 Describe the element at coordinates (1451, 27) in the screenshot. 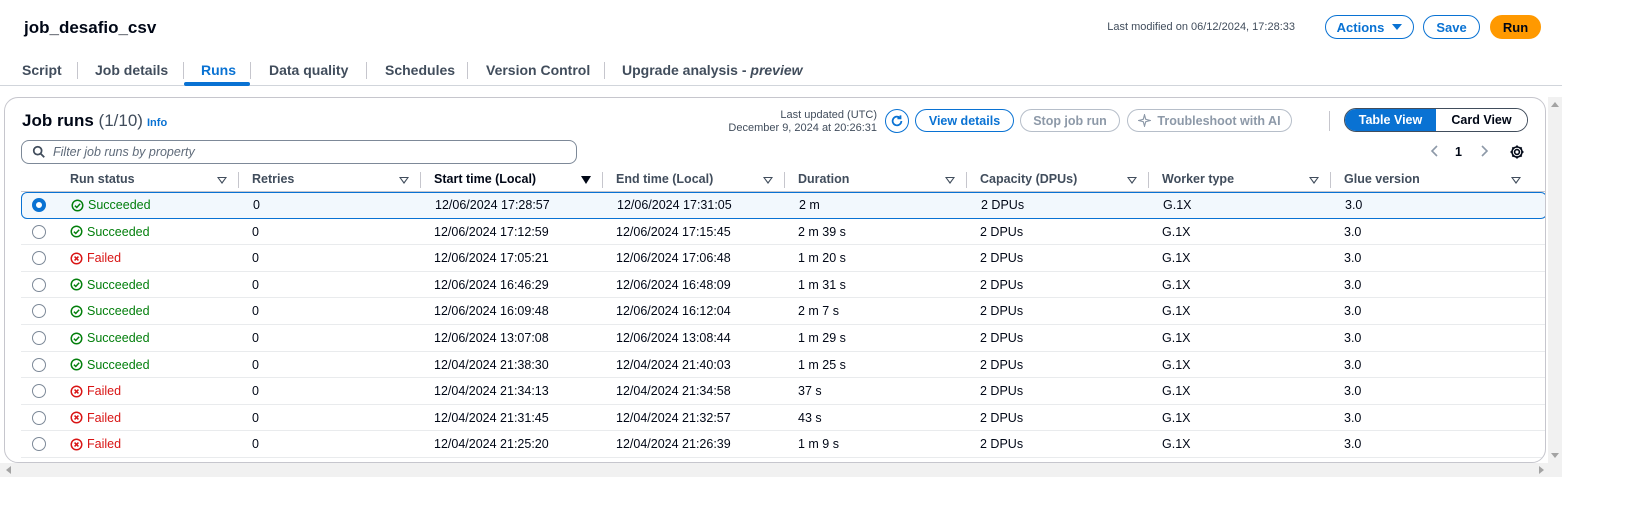

I see `save-button: Save` at that location.